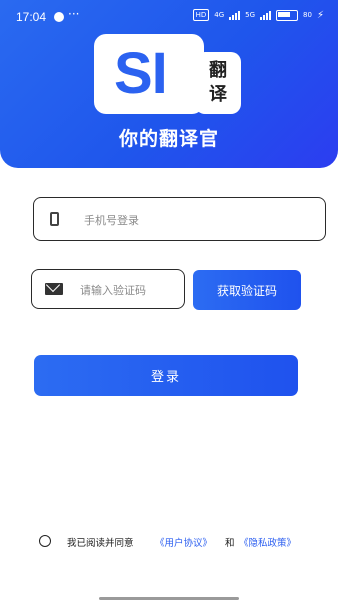  What do you see at coordinates (235, 15) in the screenshot?
I see `signal-1-icon` at bounding box center [235, 15].